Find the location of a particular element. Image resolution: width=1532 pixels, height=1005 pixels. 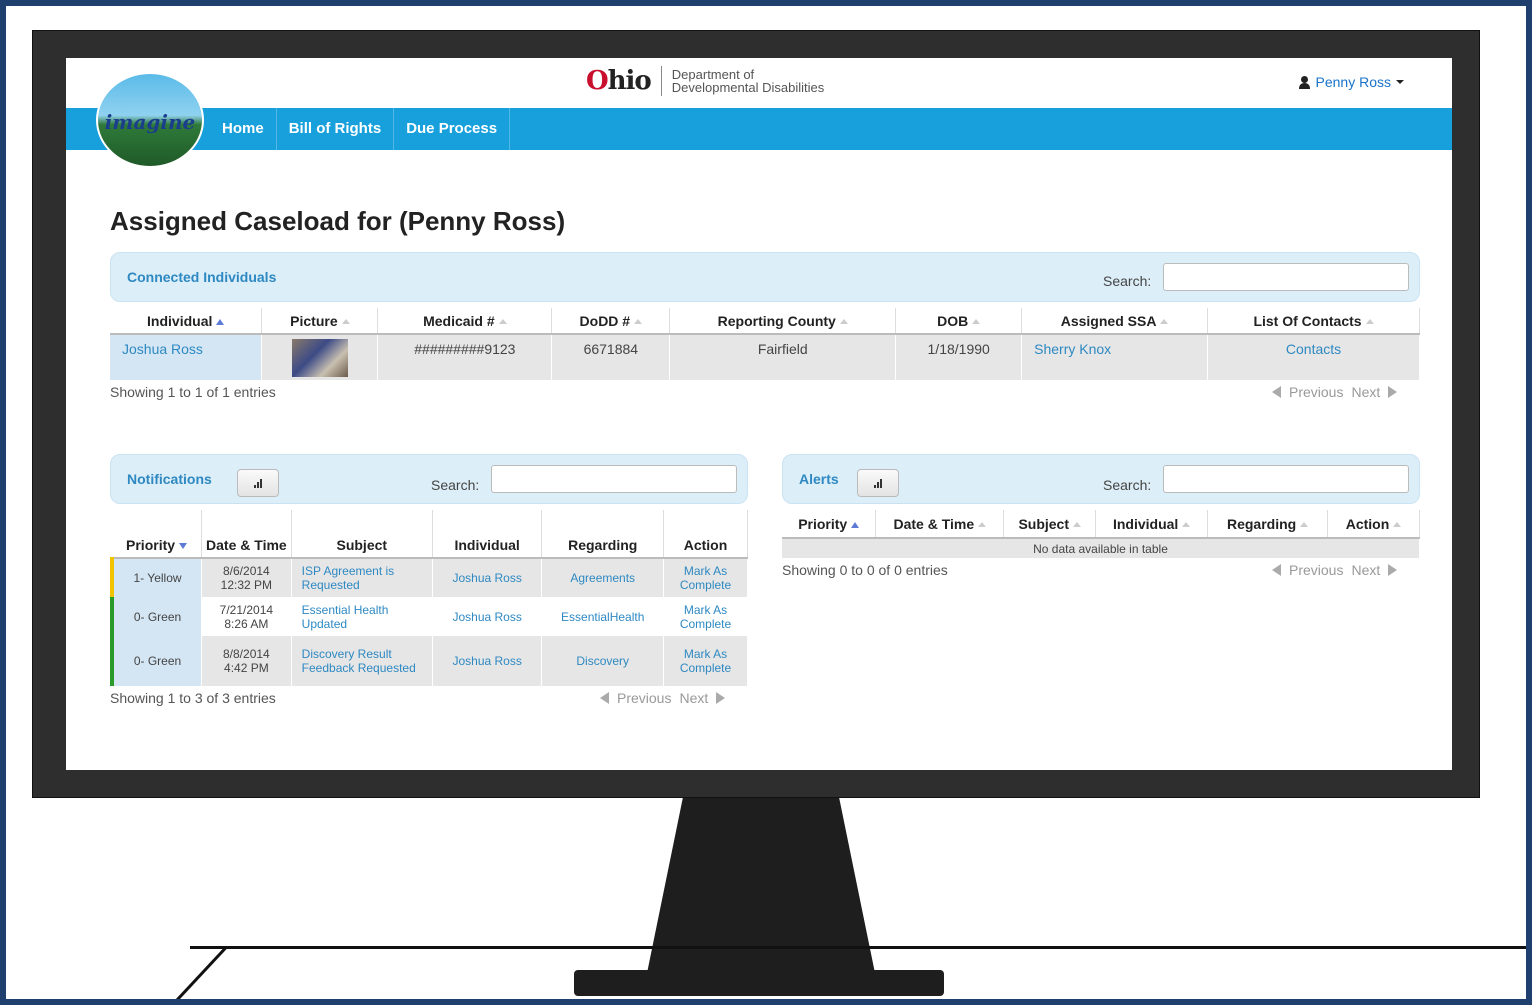

col-action-label: Action is located at coordinates (1367, 523).